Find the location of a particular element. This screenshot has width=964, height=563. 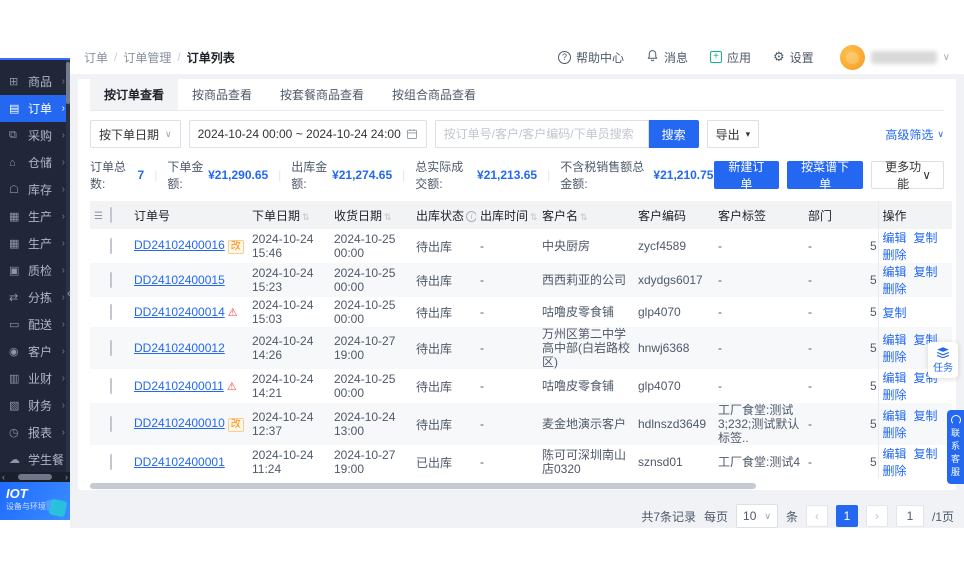

sidebar-item-财务: ▧ 财务 › is located at coordinates (35, 405).